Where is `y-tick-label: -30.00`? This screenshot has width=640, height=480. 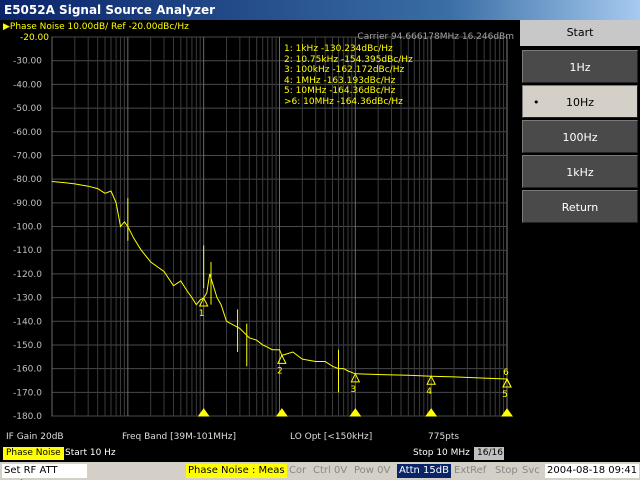 y-tick-label: -30.00 is located at coordinates (27, 62).